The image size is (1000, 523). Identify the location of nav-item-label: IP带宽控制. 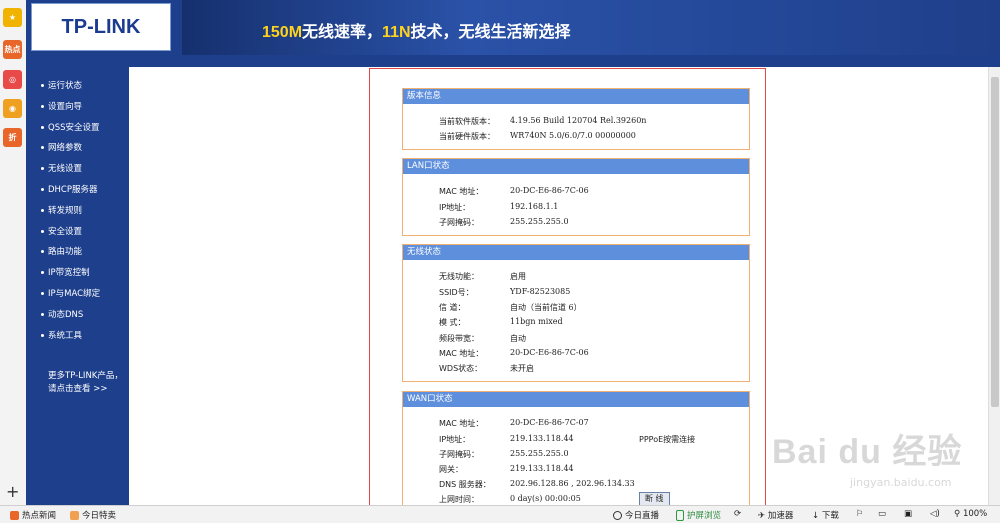
(69, 273).